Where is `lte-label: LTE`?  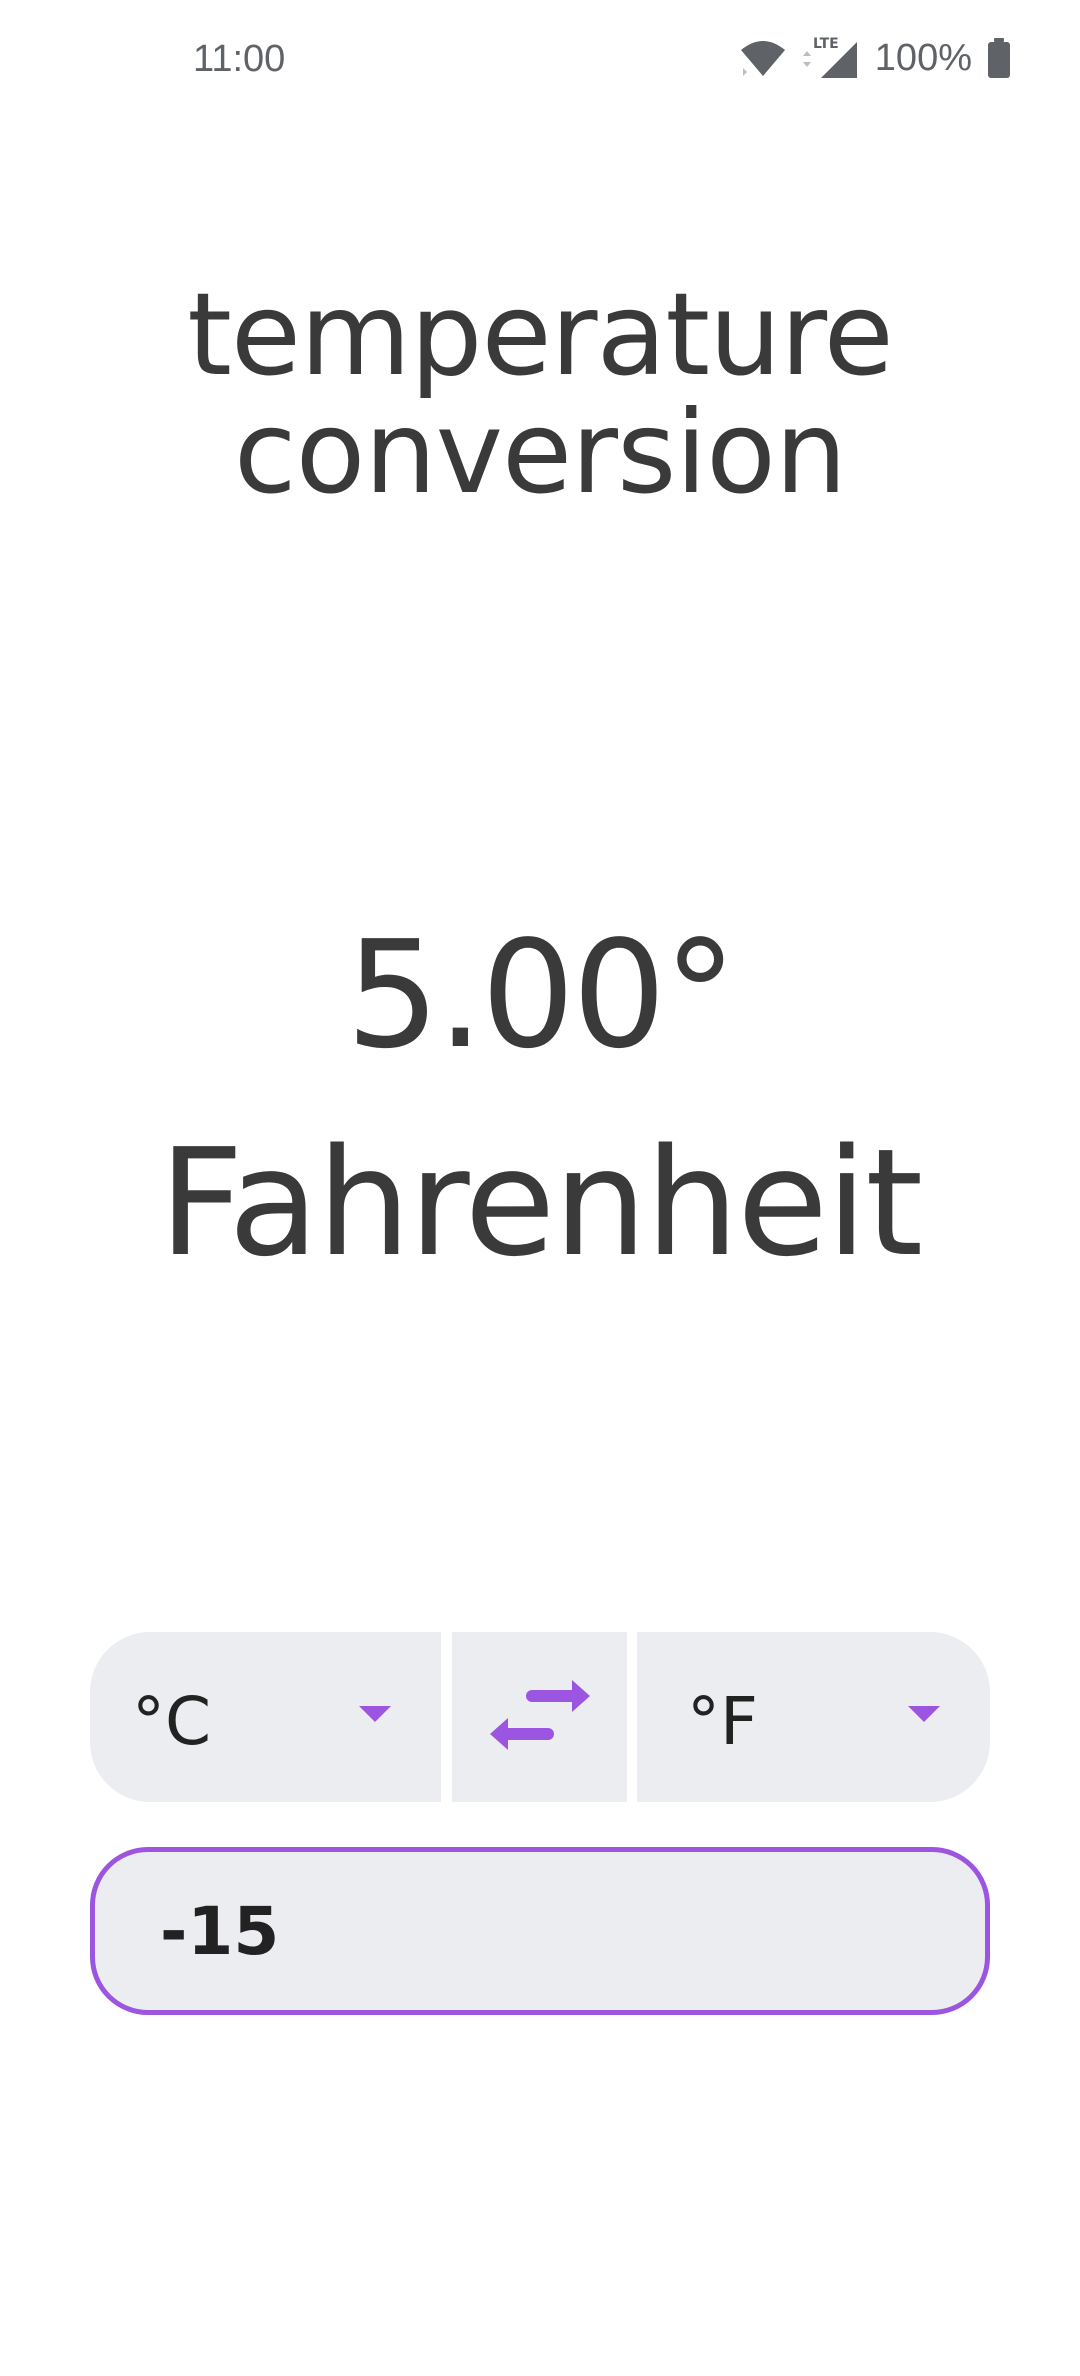
lte-label: LTE is located at coordinates (826, 44).